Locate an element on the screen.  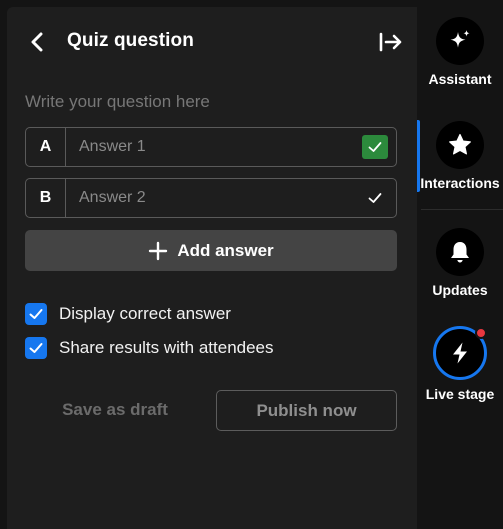
mark-correct-toggle-b is located at coordinates (375, 198).